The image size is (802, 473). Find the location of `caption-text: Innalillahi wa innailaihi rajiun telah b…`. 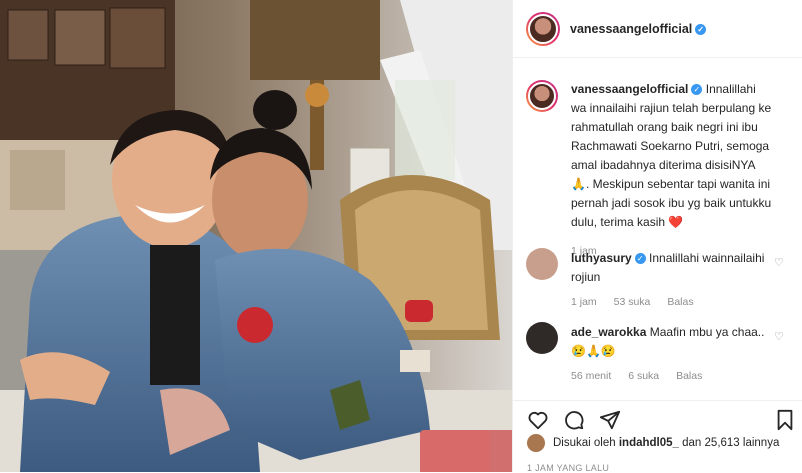

caption-text: Innalillahi wa innailaihi rajiun telah b… is located at coordinates (671, 155).